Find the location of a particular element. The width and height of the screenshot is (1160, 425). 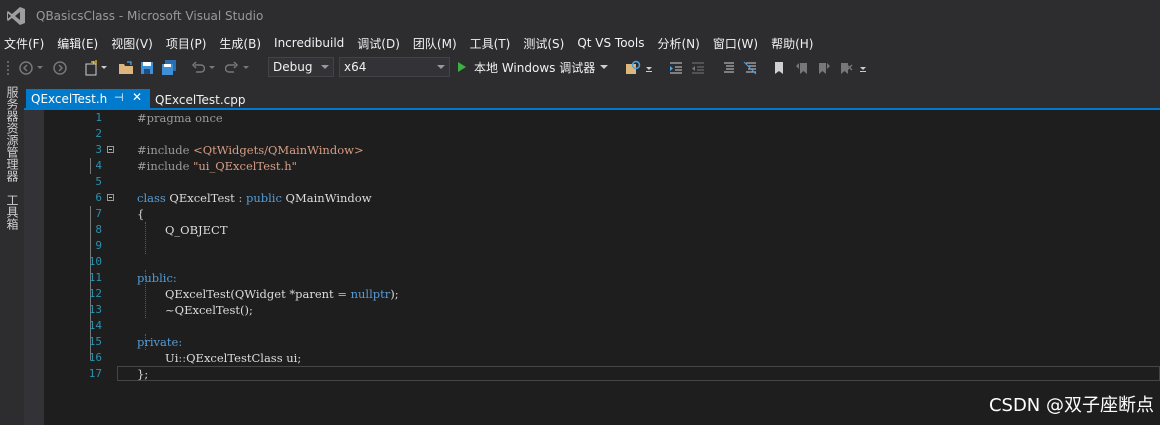

left-tool-sidebar: 服务器资源管理器 工具箱 is located at coordinates (12, 253).